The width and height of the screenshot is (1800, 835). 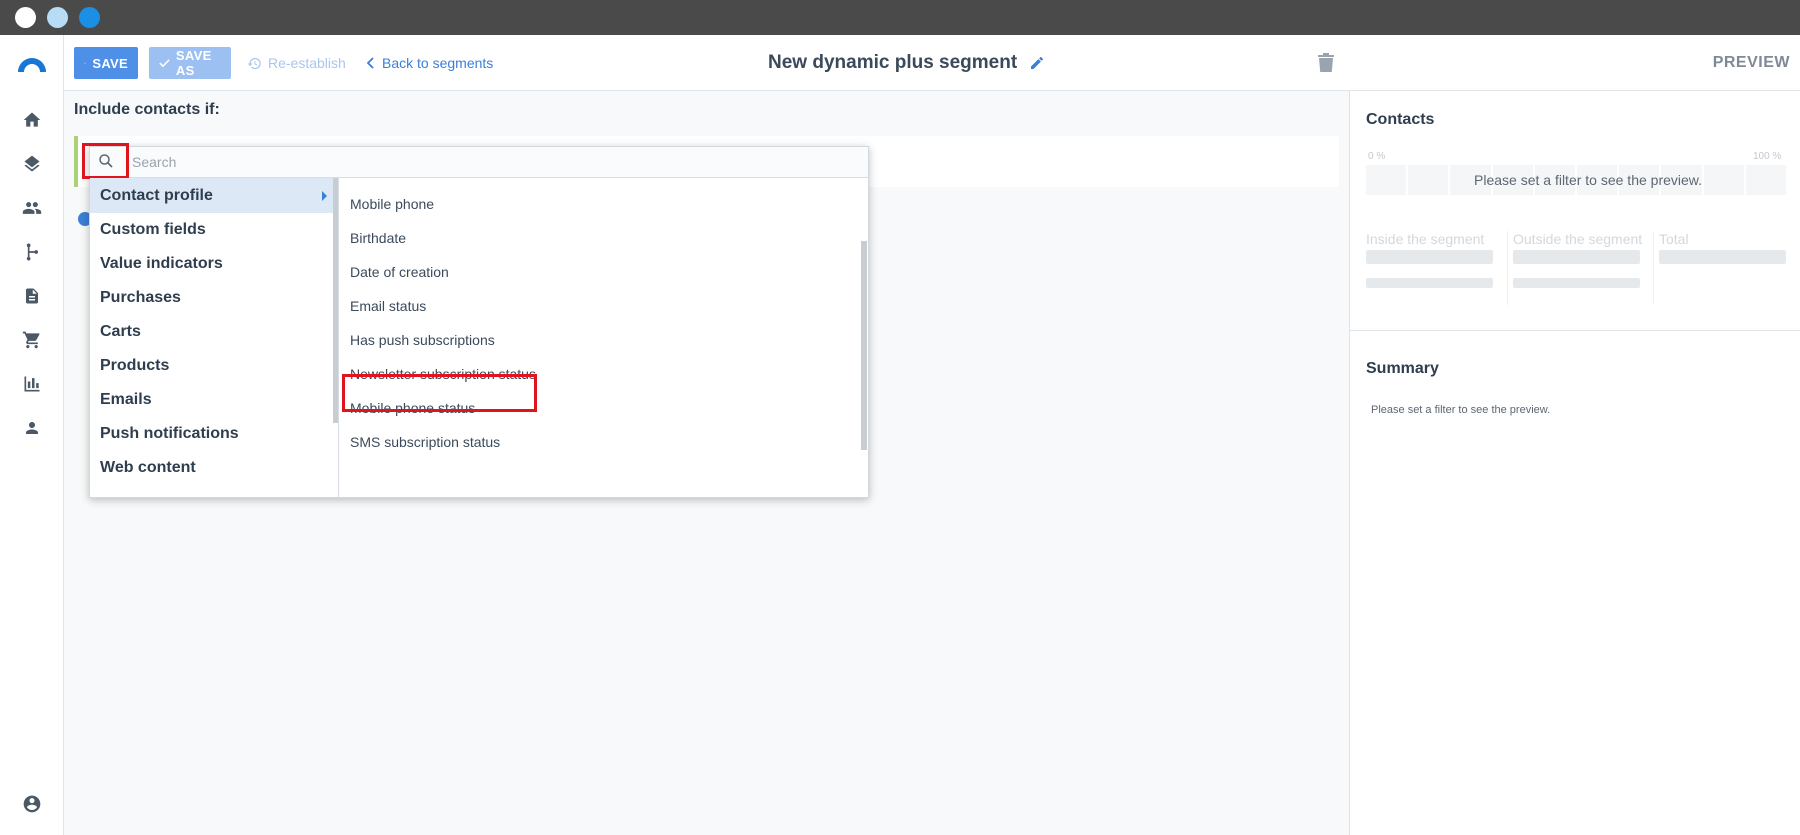 What do you see at coordinates (422, 340) in the screenshot?
I see `attribute-label: Has push subscriptions` at bounding box center [422, 340].